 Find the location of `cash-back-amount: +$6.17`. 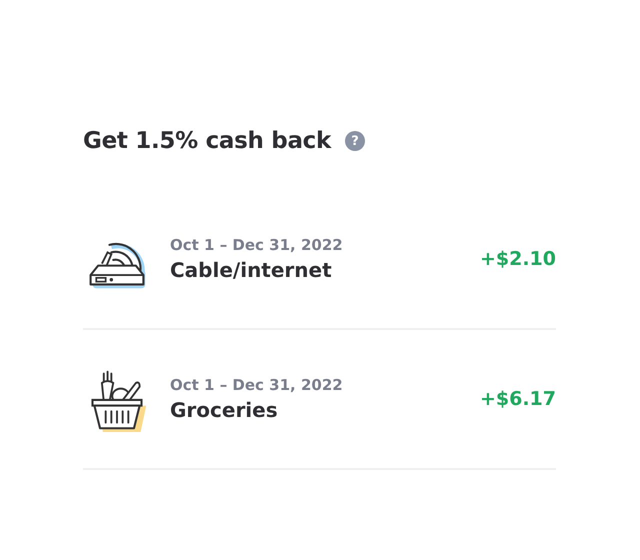

cash-back-amount: +$6.17 is located at coordinates (518, 399).